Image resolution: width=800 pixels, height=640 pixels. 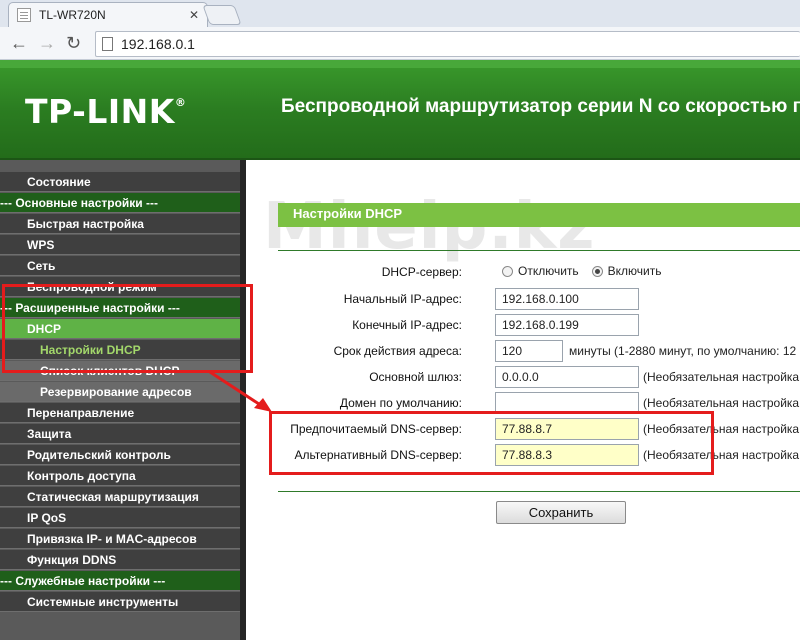 I want to click on close-tab-icon: ✕, so click(x=194, y=15).